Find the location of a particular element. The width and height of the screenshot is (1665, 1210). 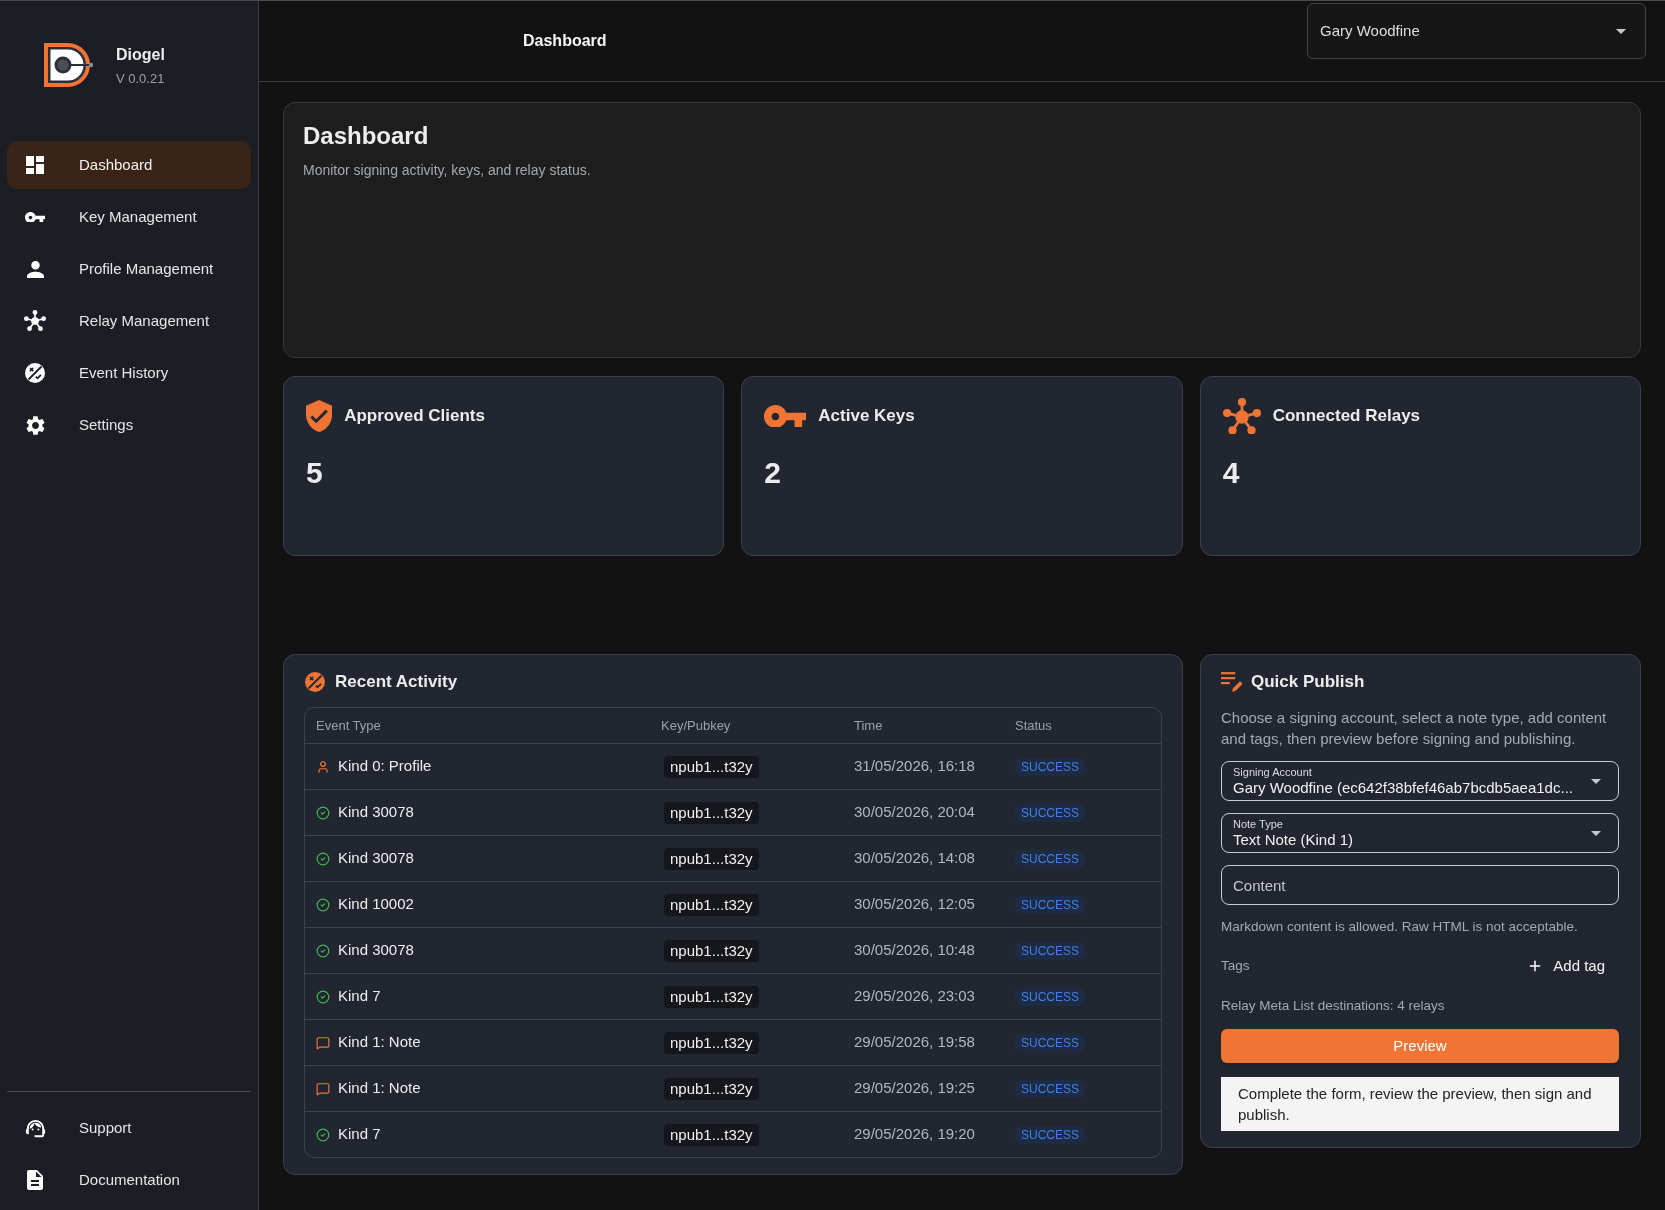

app-logo is located at coordinates (68, 65).